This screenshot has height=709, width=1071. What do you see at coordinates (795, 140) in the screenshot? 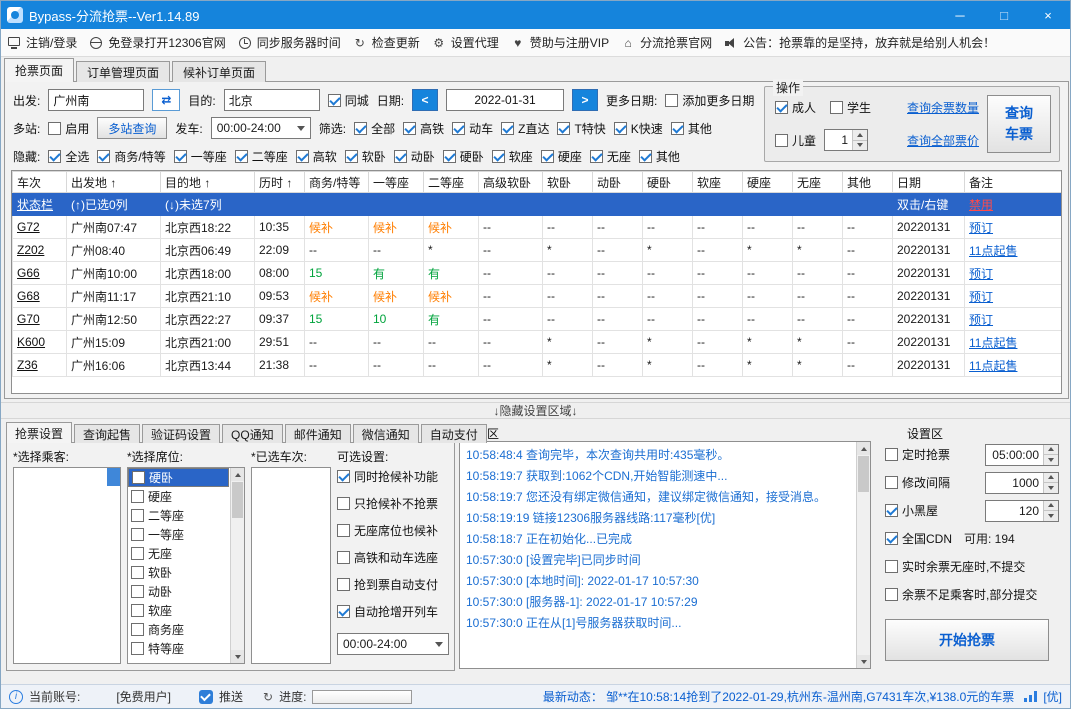
I see `child-checkbox: 儿童` at bounding box center [795, 140].